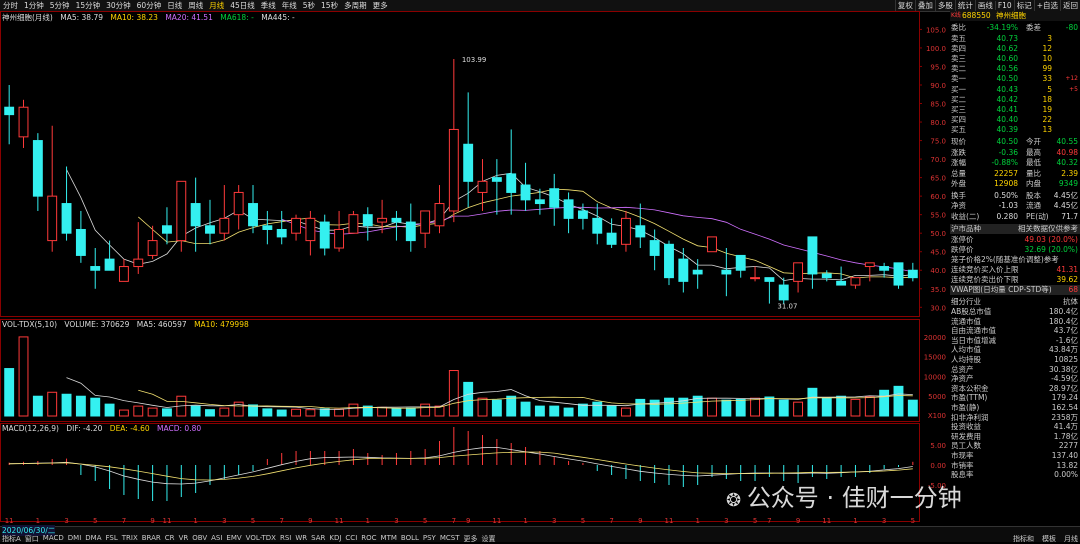 The width and height of the screenshot is (1080, 544). I want to click on period-tab-14: 多周期, so click(355, 5).